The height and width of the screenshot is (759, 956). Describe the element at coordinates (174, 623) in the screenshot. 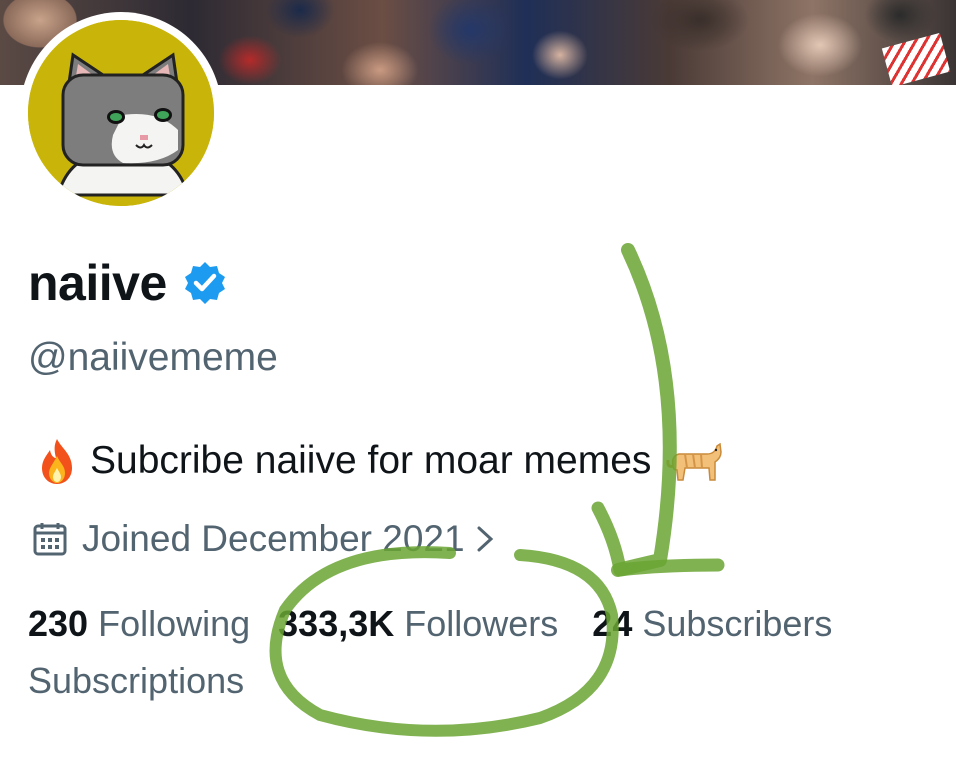

I see `following-label: Following` at that location.